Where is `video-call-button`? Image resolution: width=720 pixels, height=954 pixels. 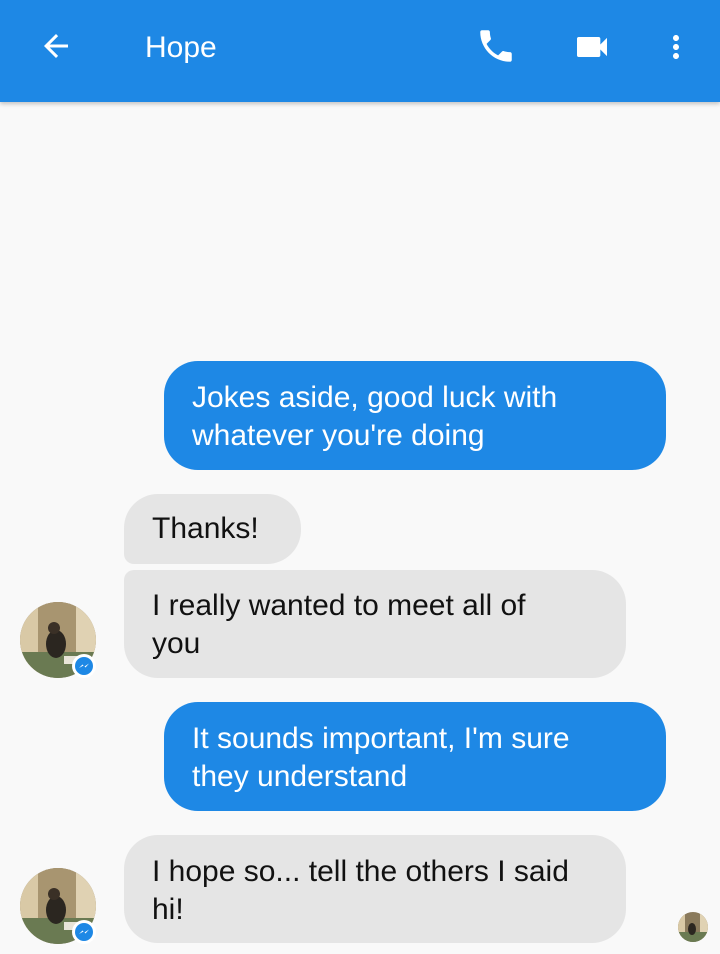 video-call-button is located at coordinates (592, 47).